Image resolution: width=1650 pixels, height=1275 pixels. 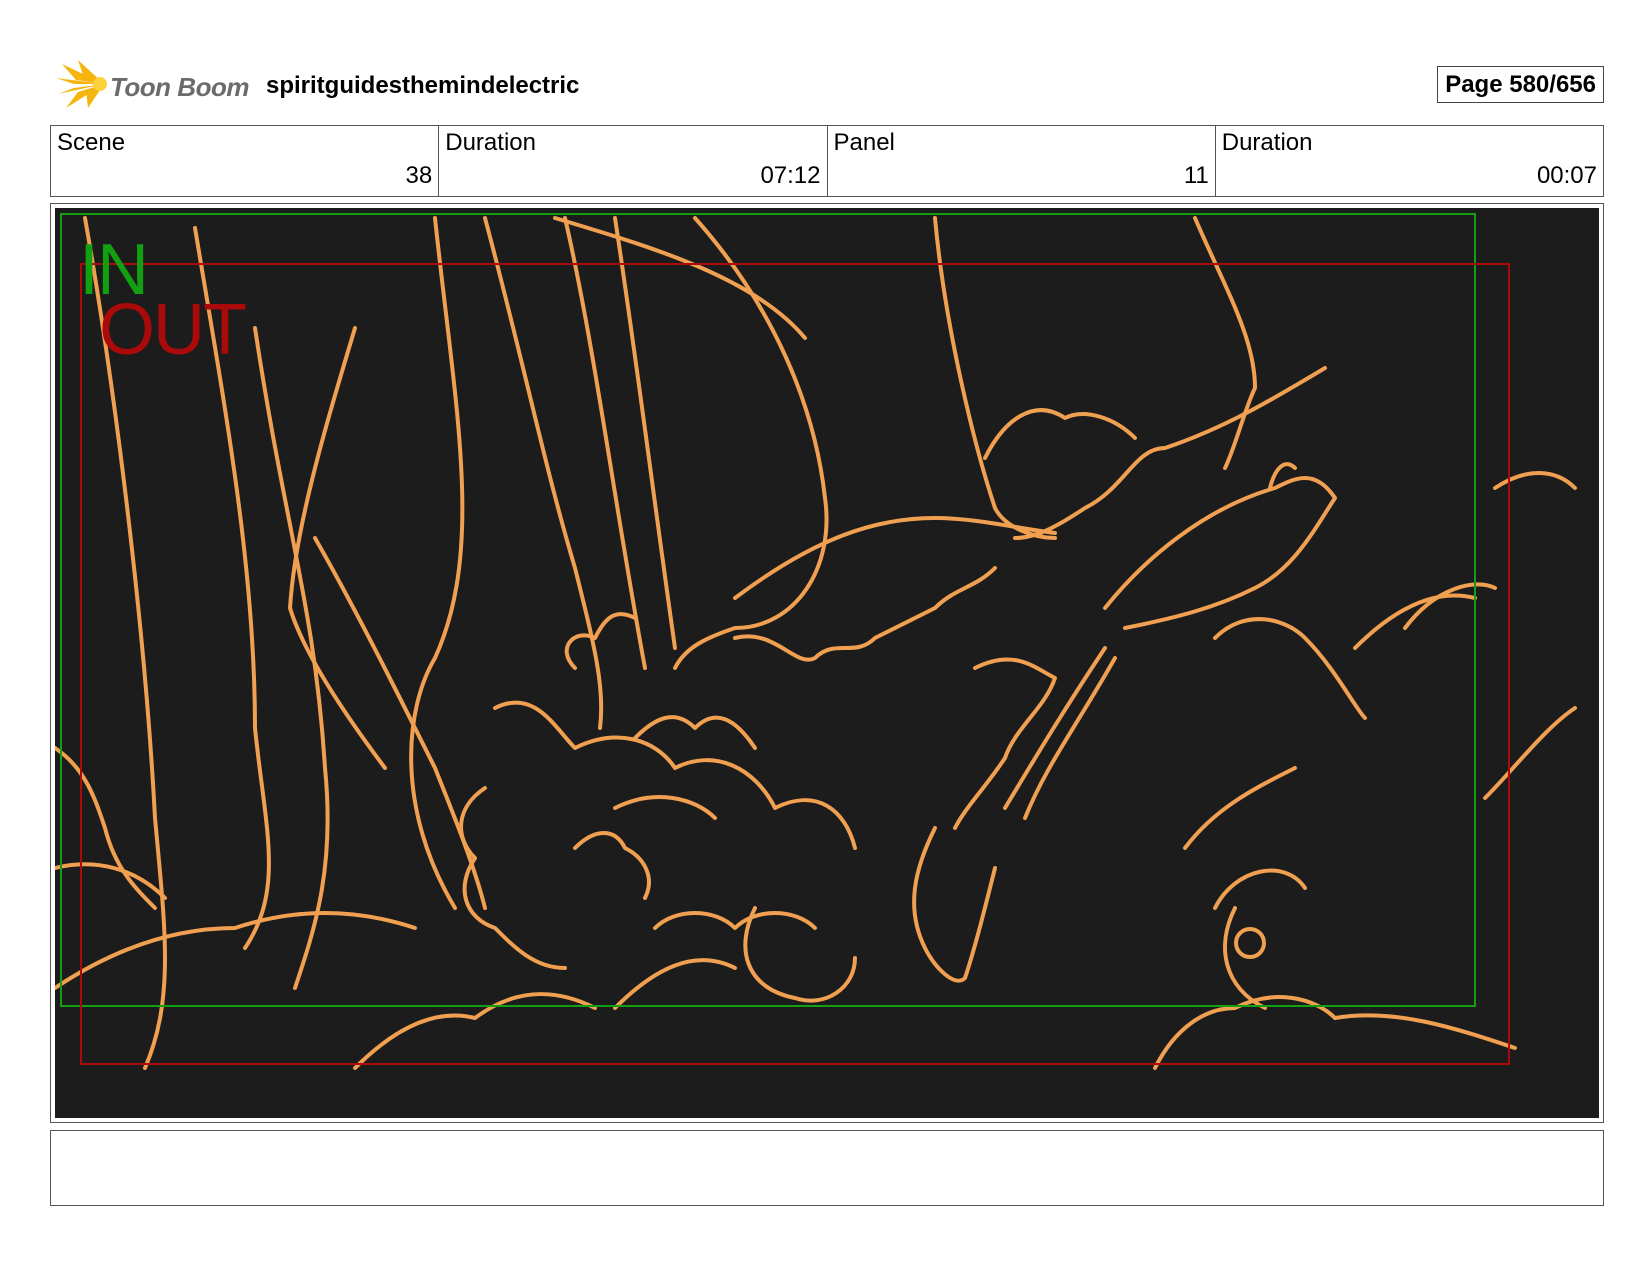 What do you see at coordinates (1022, 161) in the screenshot?
I see `panel-cell: Panel 11` at bounding box center [1022, 161].